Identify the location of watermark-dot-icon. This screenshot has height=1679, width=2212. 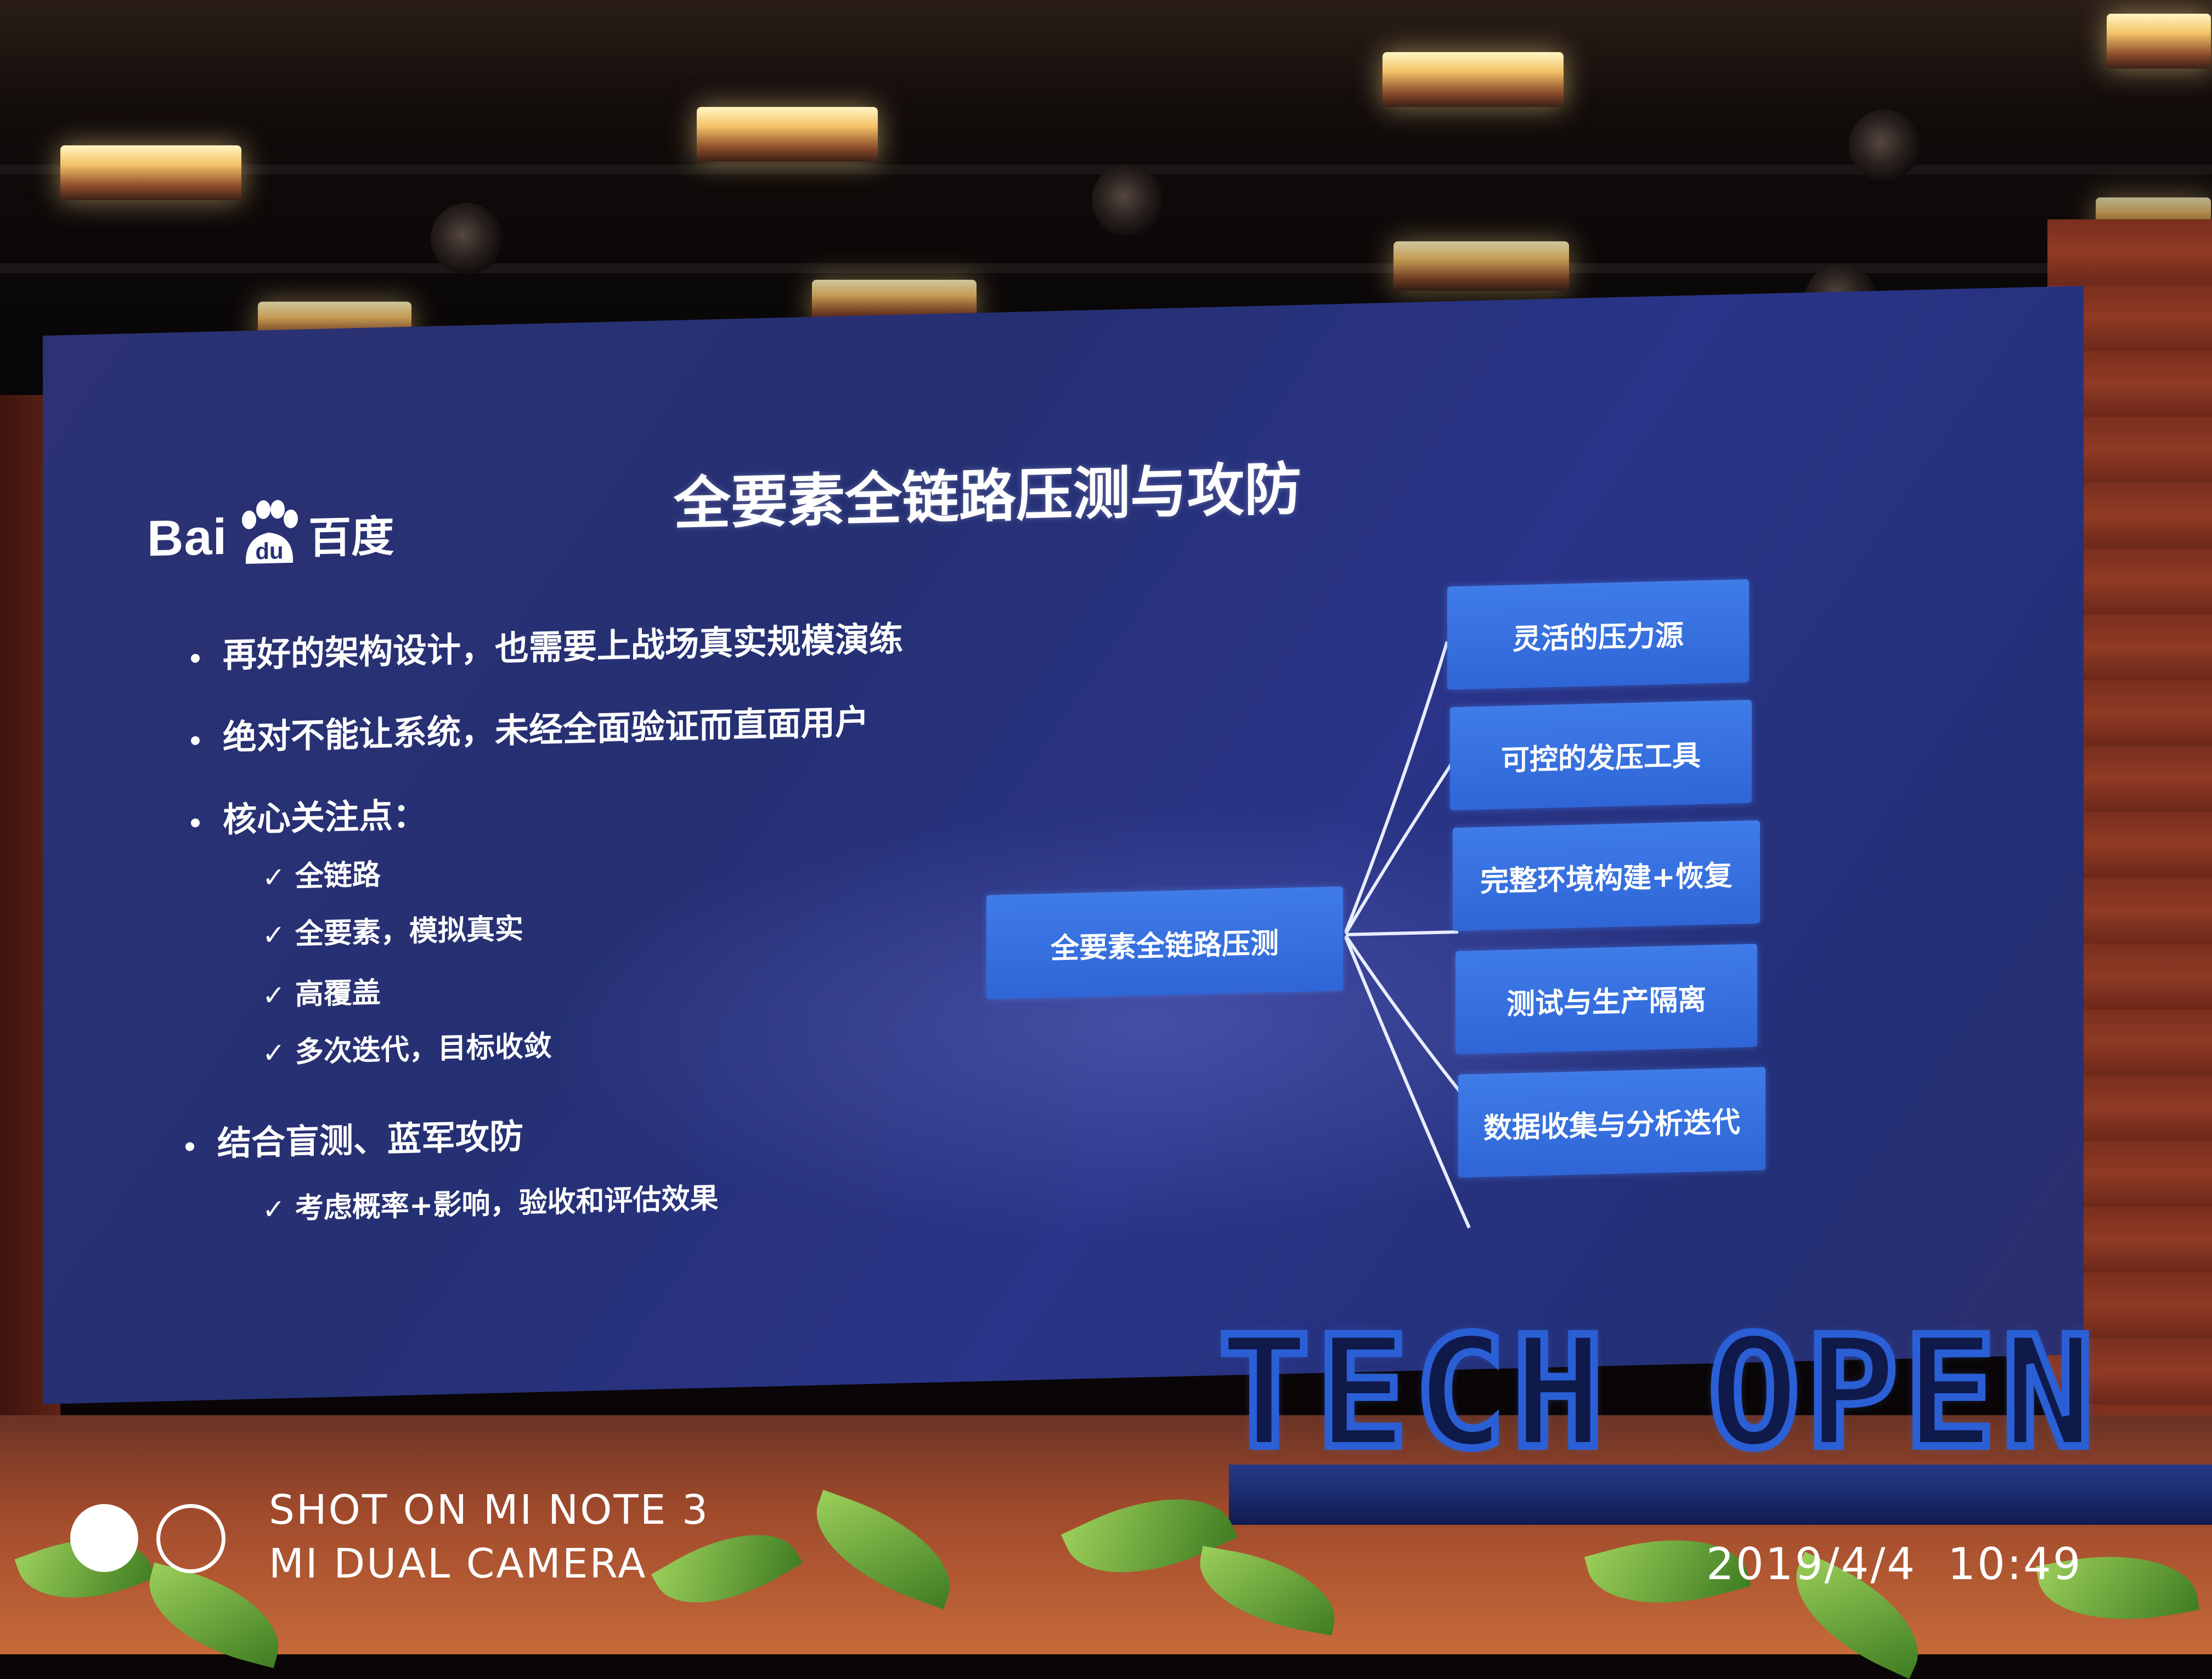
(104, 1538).